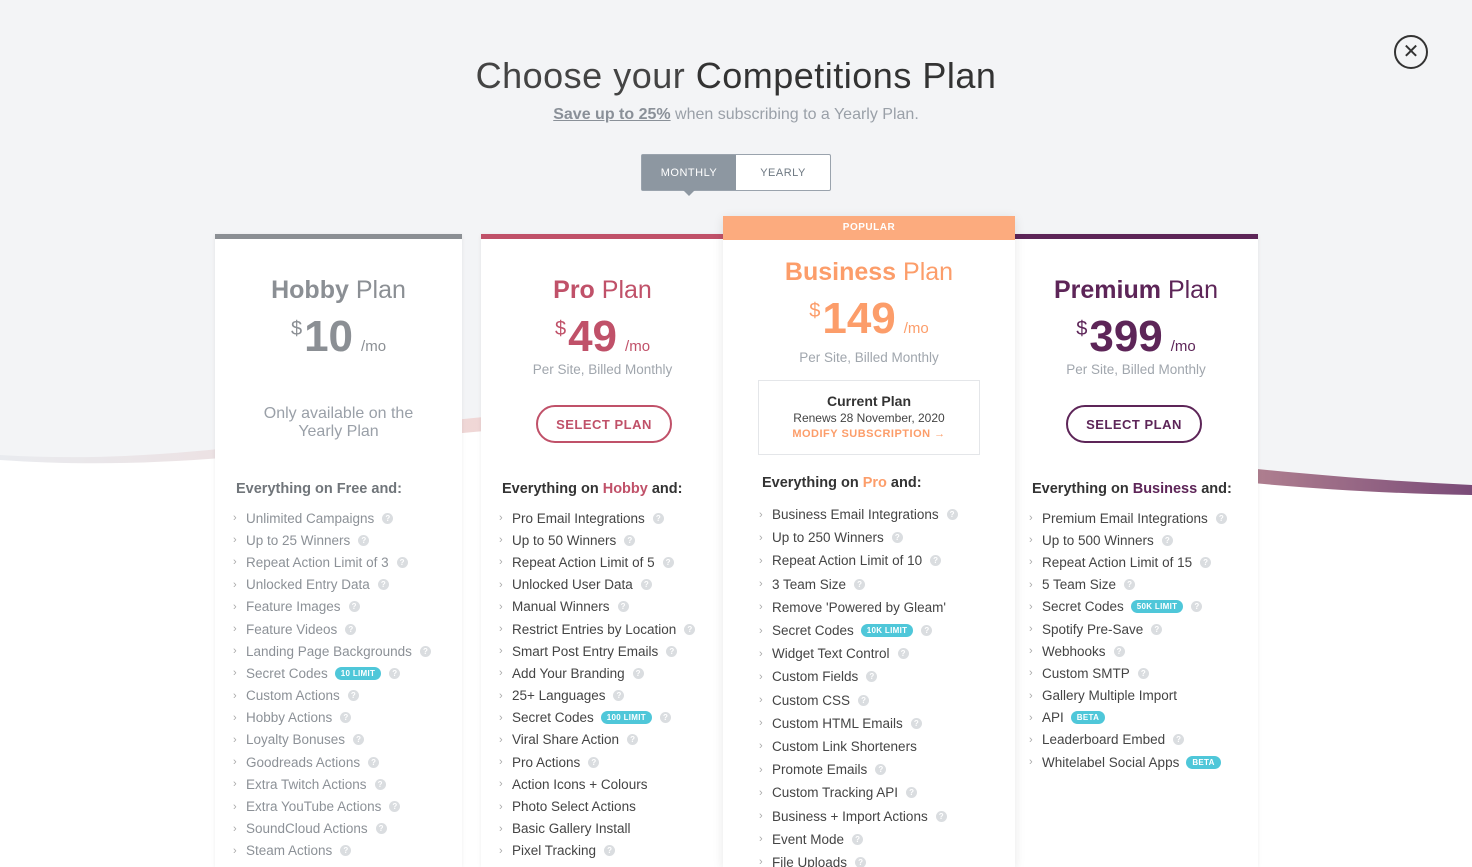  I want to click on everything-on-label: Everything on Free and:, so click(319, 489).